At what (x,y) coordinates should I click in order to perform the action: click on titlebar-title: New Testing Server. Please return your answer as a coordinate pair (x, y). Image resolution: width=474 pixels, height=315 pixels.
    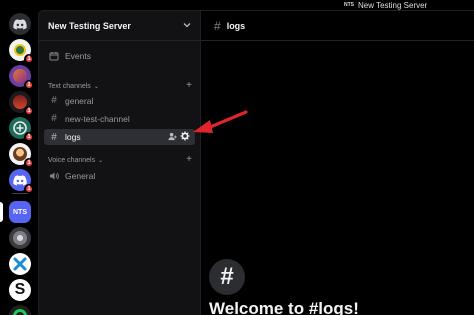
    Looking at the image, I should click on (393, 5).